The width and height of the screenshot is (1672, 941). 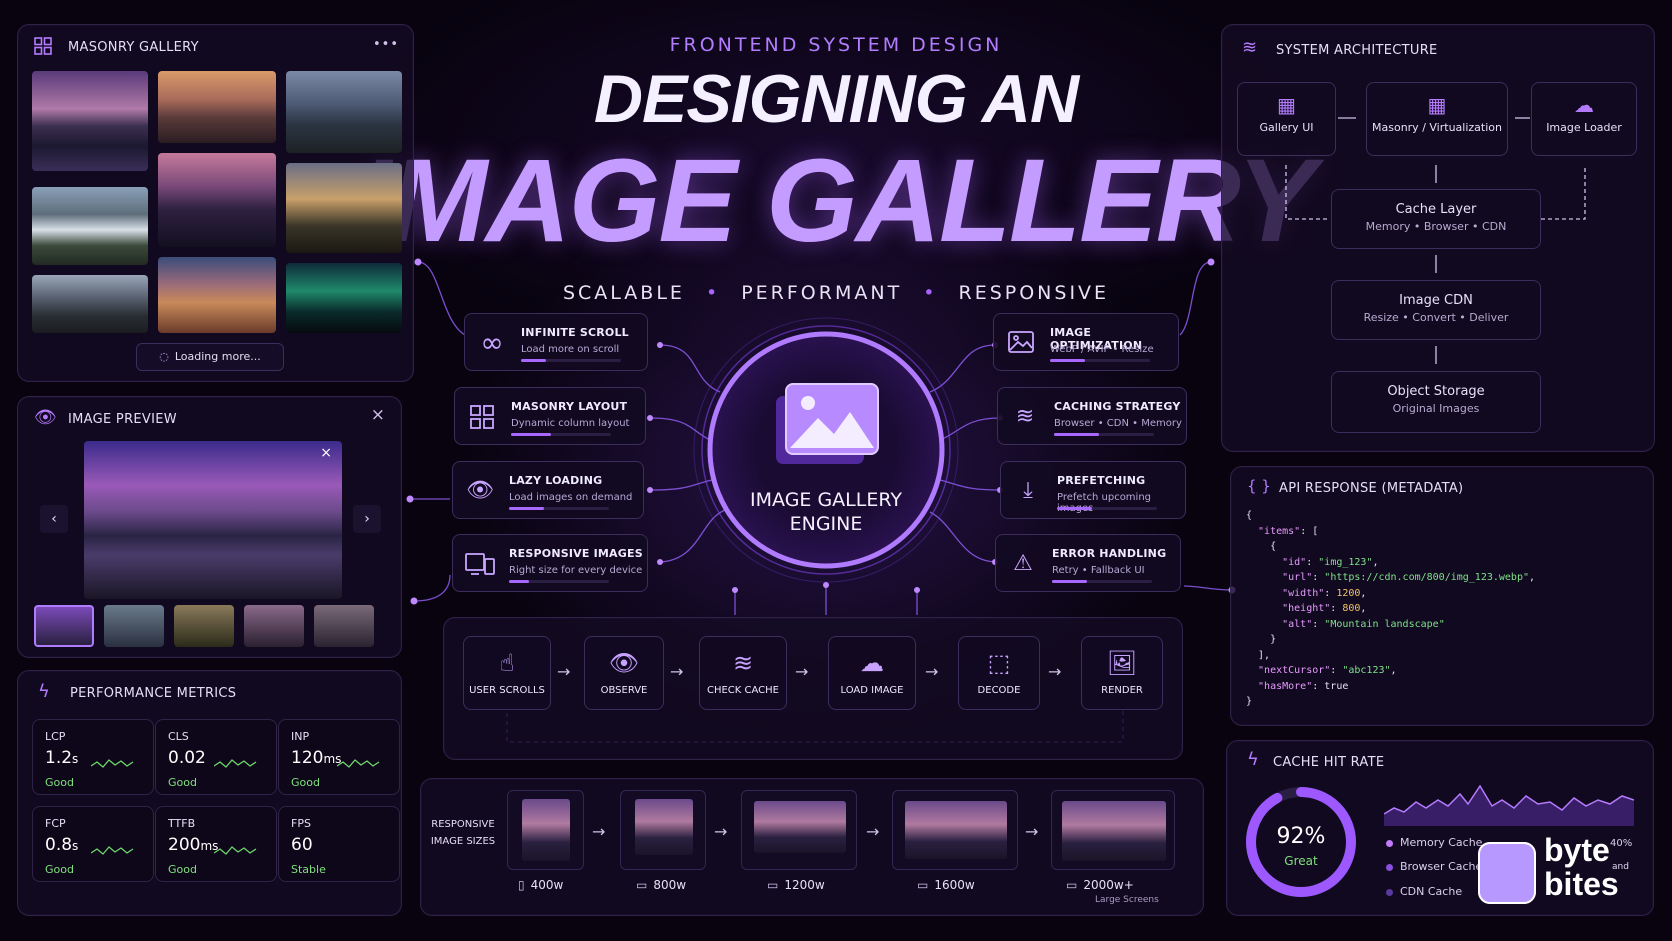 I want to click on brand-name-line-1: byte, so click(x=1577, y=850).